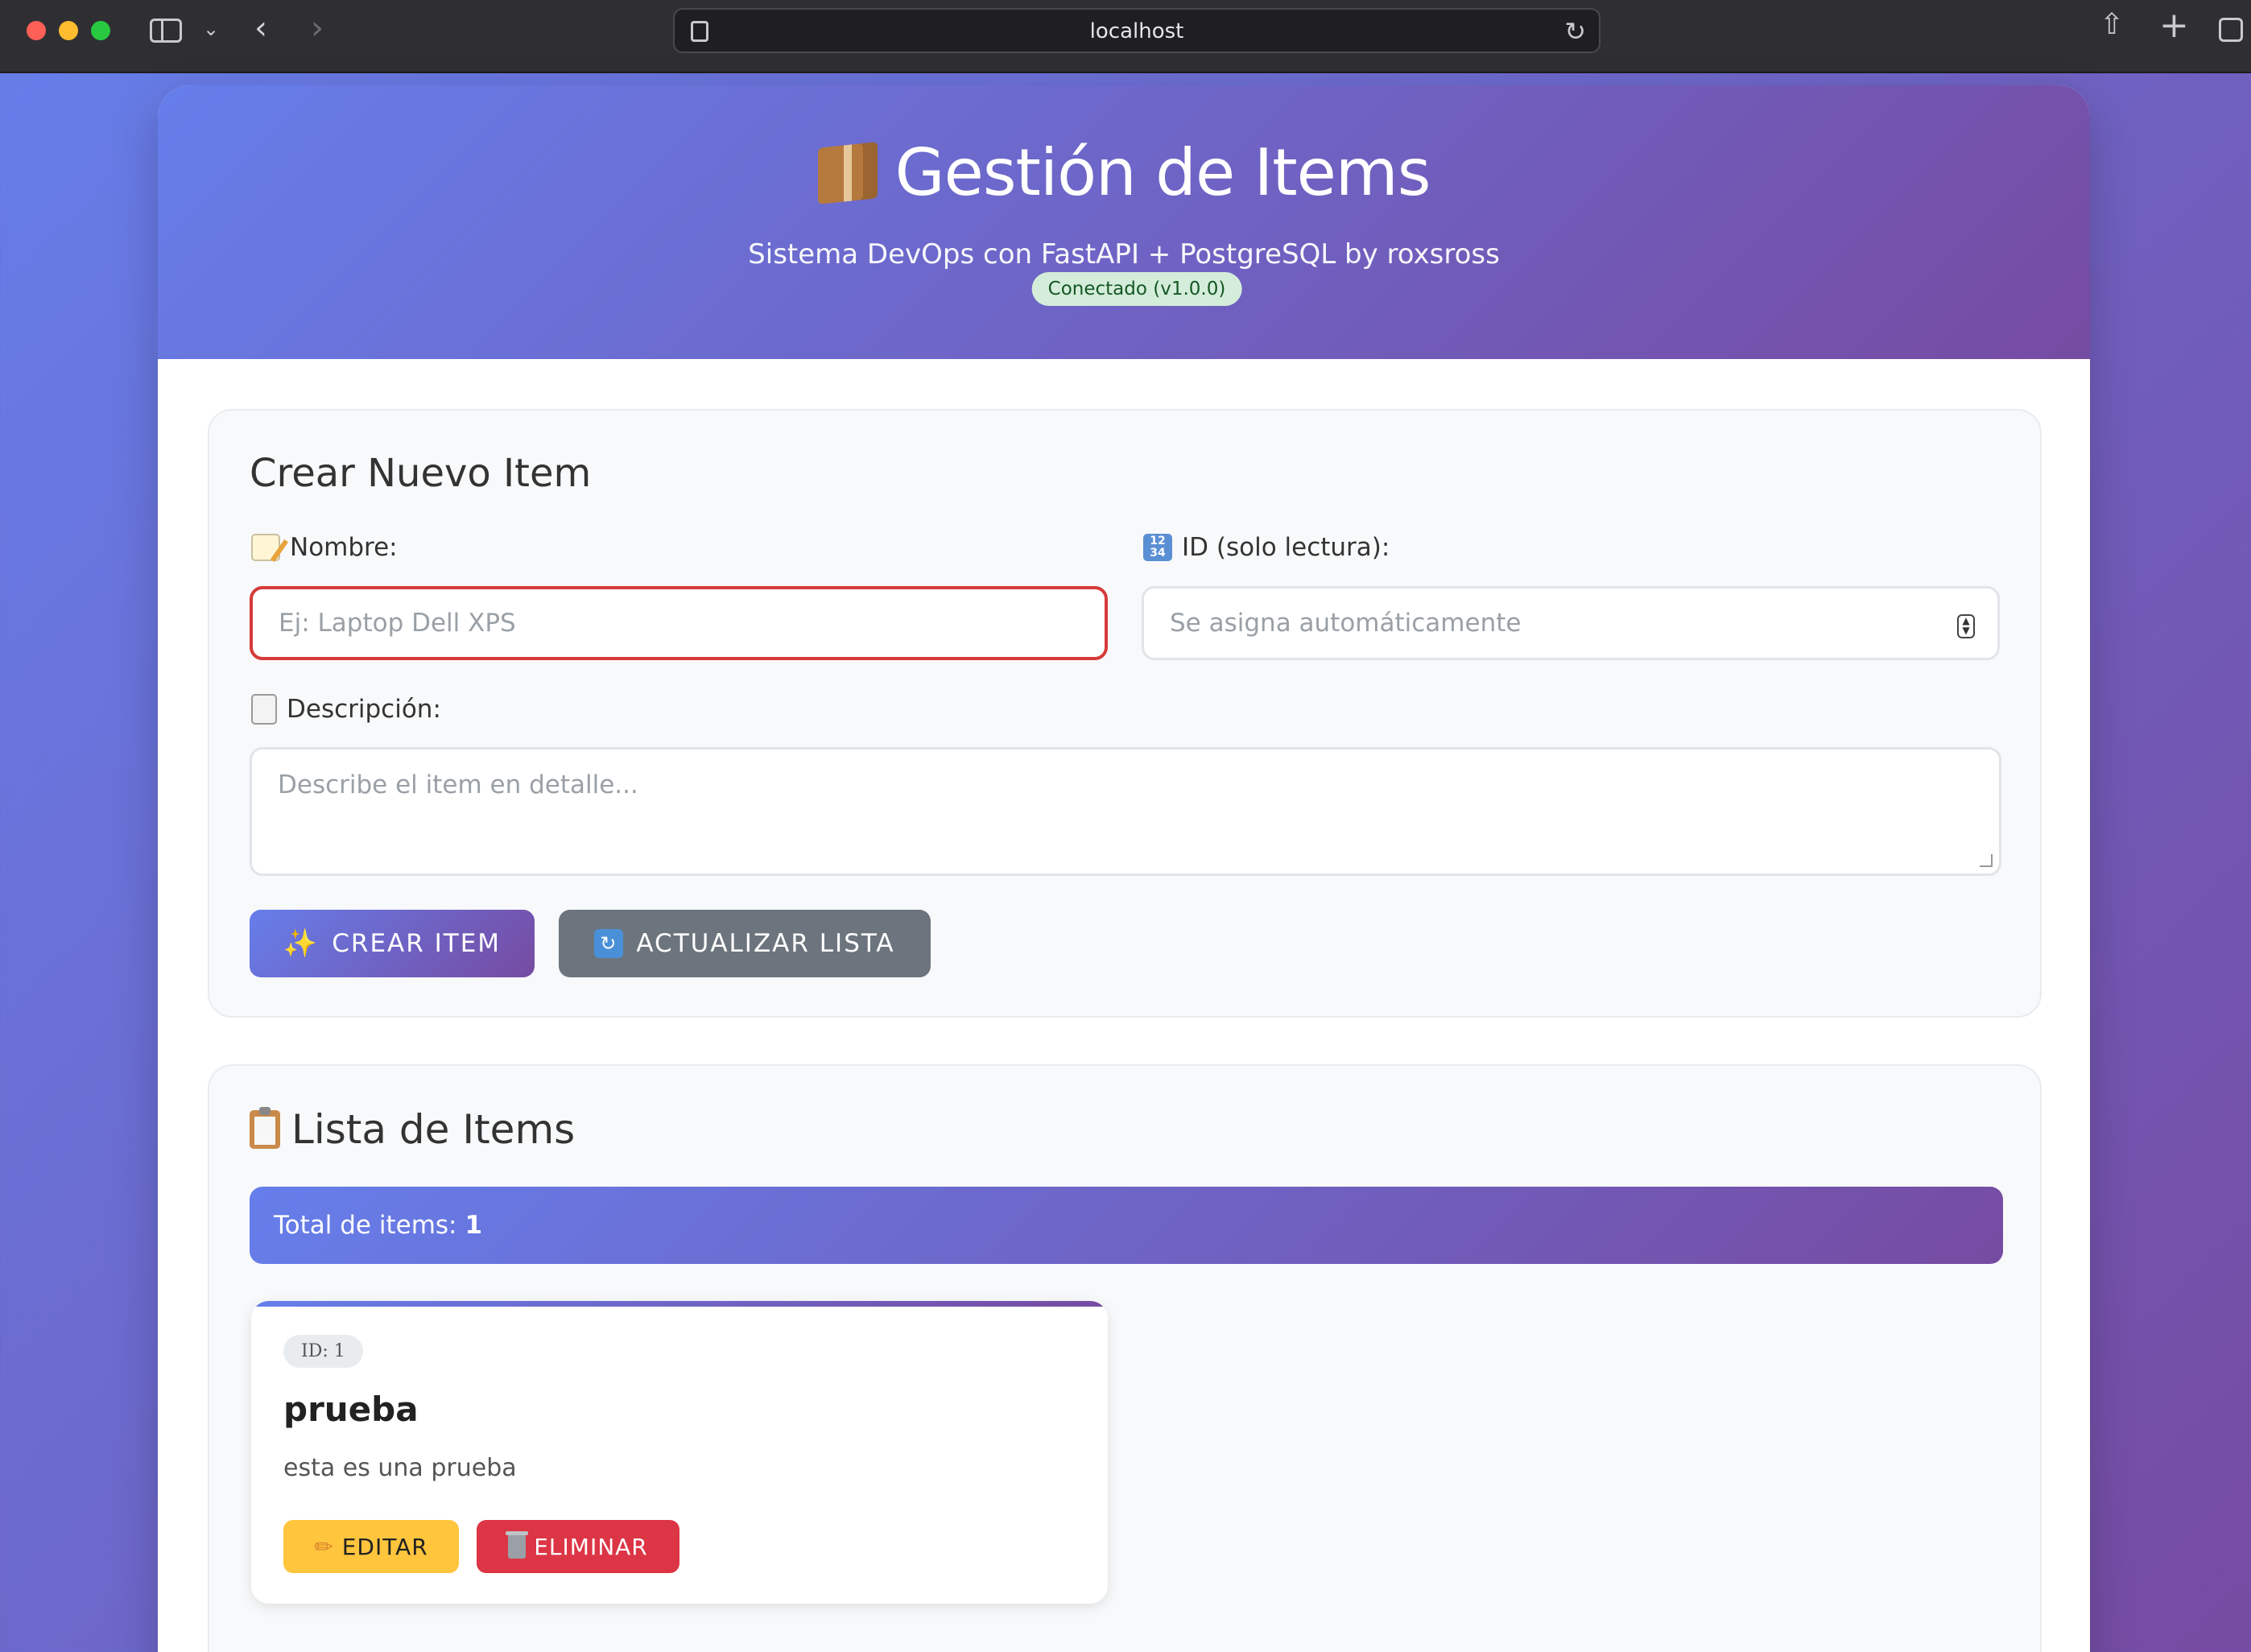 The width and height of the screenshot is (2251, 1652). What do you see at coordinates (609, 944) in the screenshot?
I see `refresh-icon: ↻` at bounding box center [609, 944].